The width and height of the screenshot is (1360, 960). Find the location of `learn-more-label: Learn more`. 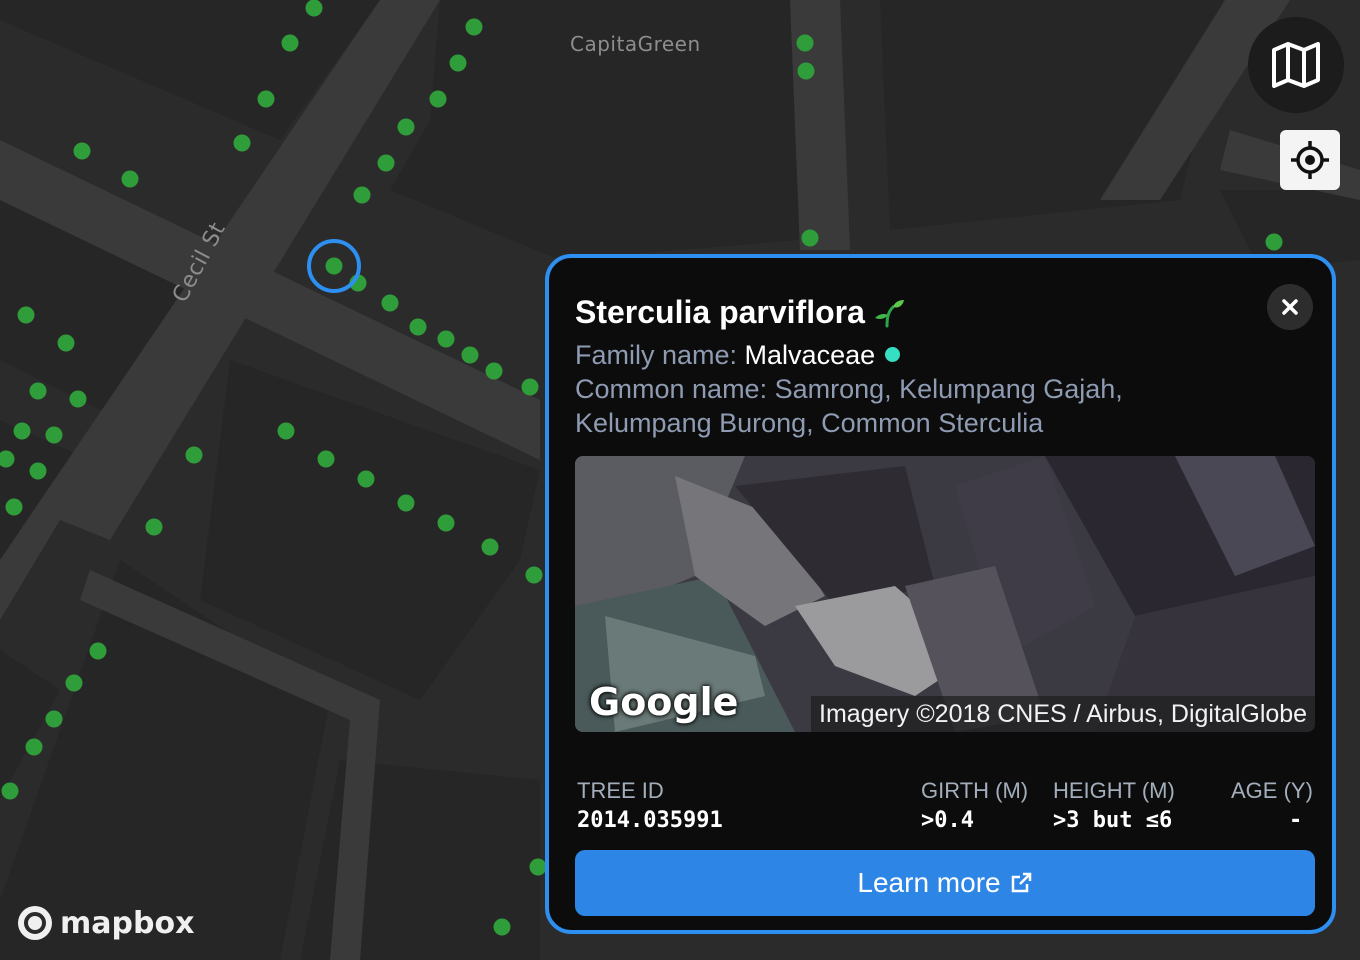

learn-more-label: Learn more is located at coordinates (929, 882).